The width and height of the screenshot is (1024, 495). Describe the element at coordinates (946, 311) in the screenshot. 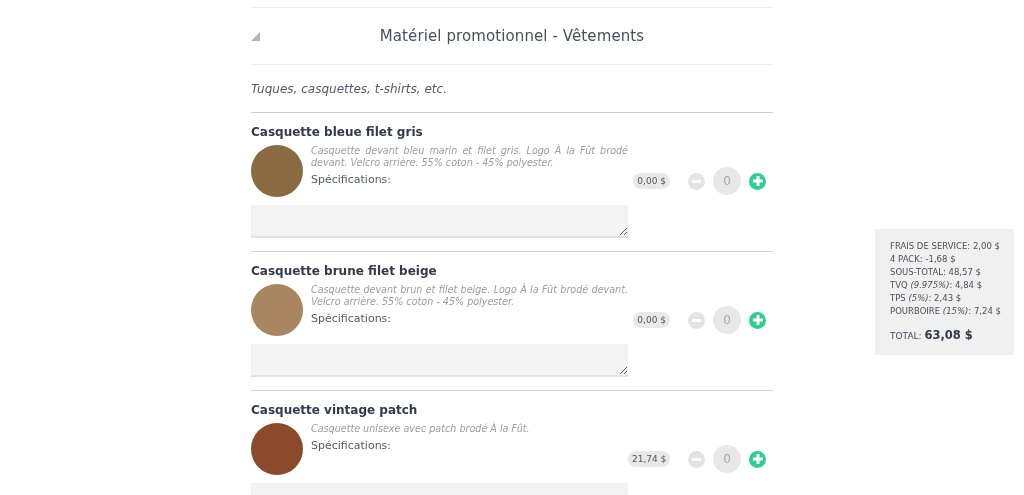

I see `summary-line: POURBOIRE (15%): 7,24 $` at that location.